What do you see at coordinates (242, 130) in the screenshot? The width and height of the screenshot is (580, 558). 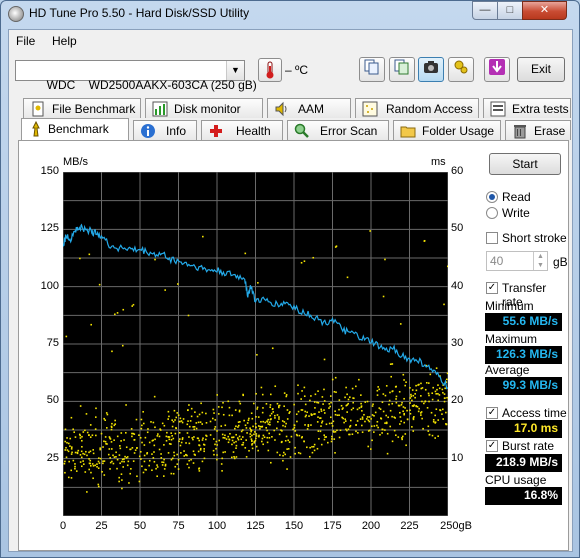 I see `tab-health: Health` at bounding box center [242, 130].